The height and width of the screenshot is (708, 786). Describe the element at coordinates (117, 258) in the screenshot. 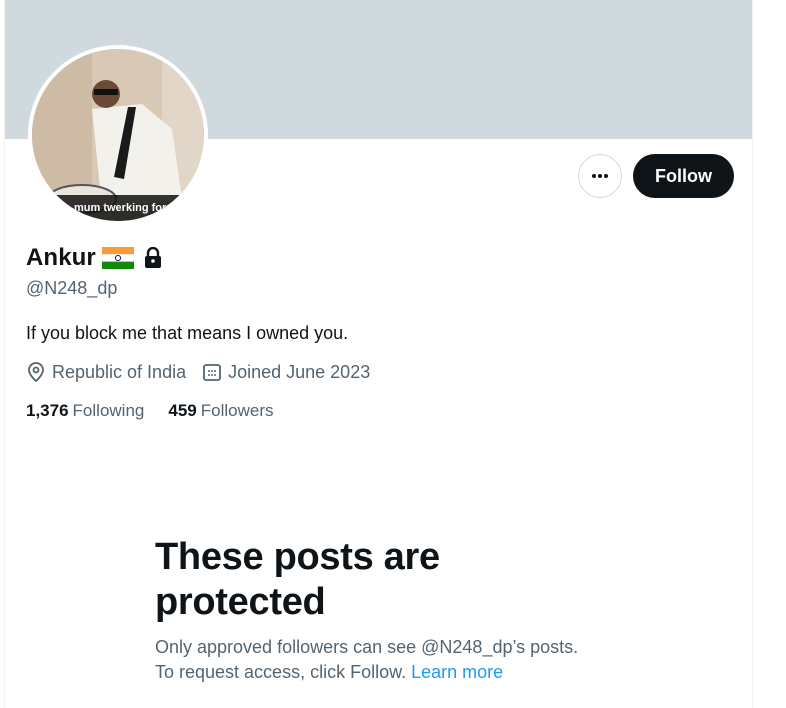

I see `india-flag-icon` at that location.